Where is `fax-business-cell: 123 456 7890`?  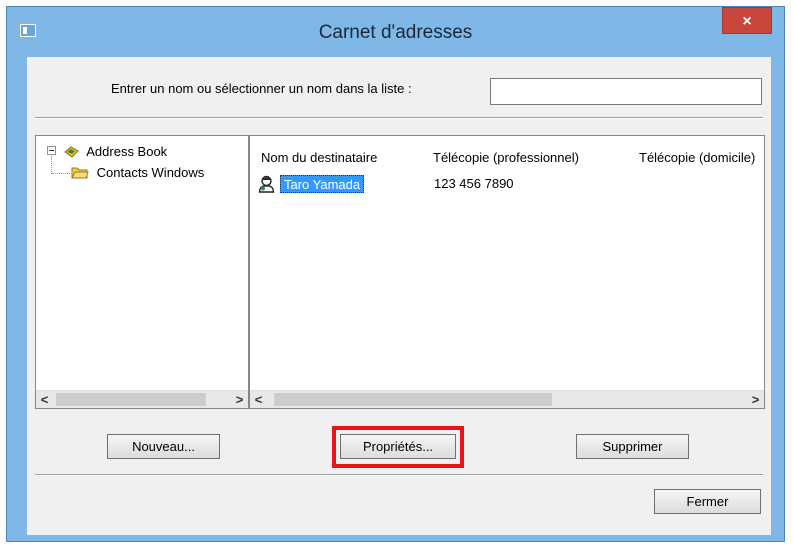
fax-business-cell: 123 456 7890 is located at coordinates (474, 183).